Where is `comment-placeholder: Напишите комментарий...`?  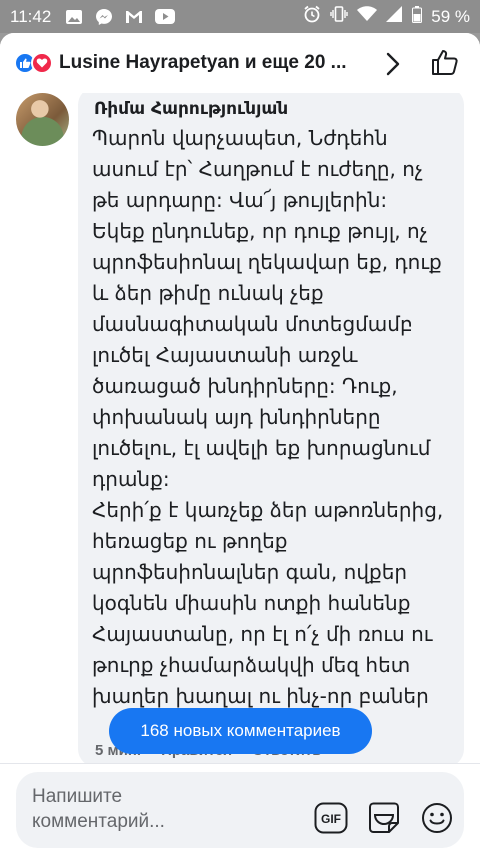
comment-placeholder: Напишите комментарий... is located at coordinates (98, 809).